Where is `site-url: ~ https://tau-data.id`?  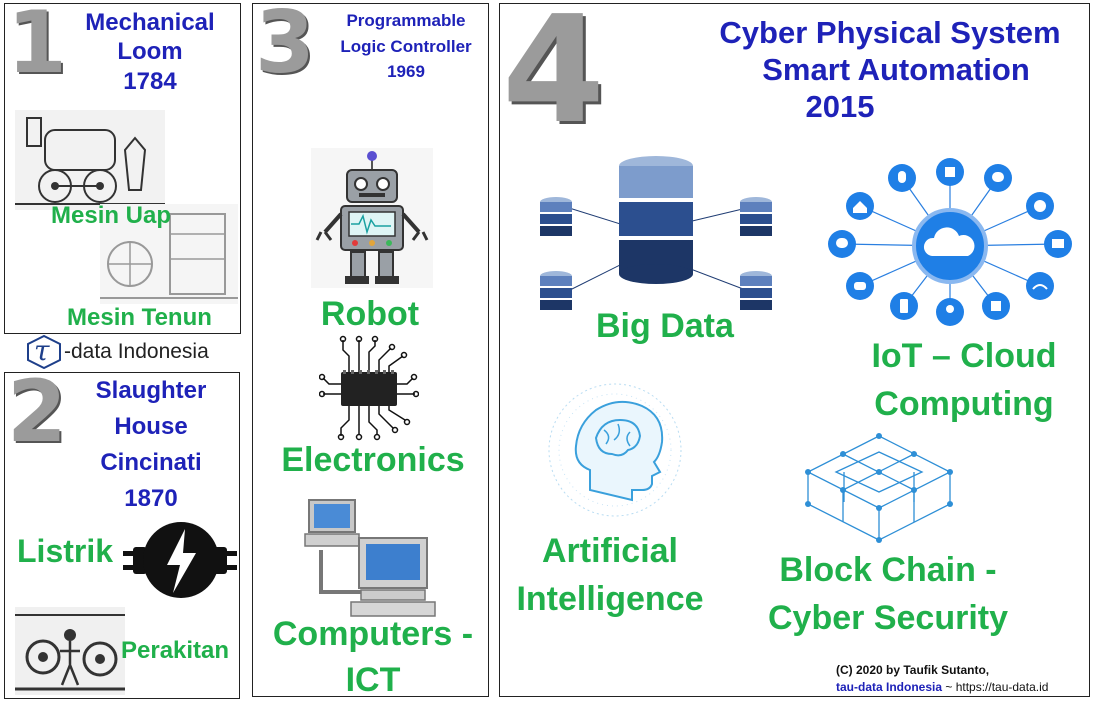
site-url: ~ https://tau-data.id is located at coordinates (995, 686).